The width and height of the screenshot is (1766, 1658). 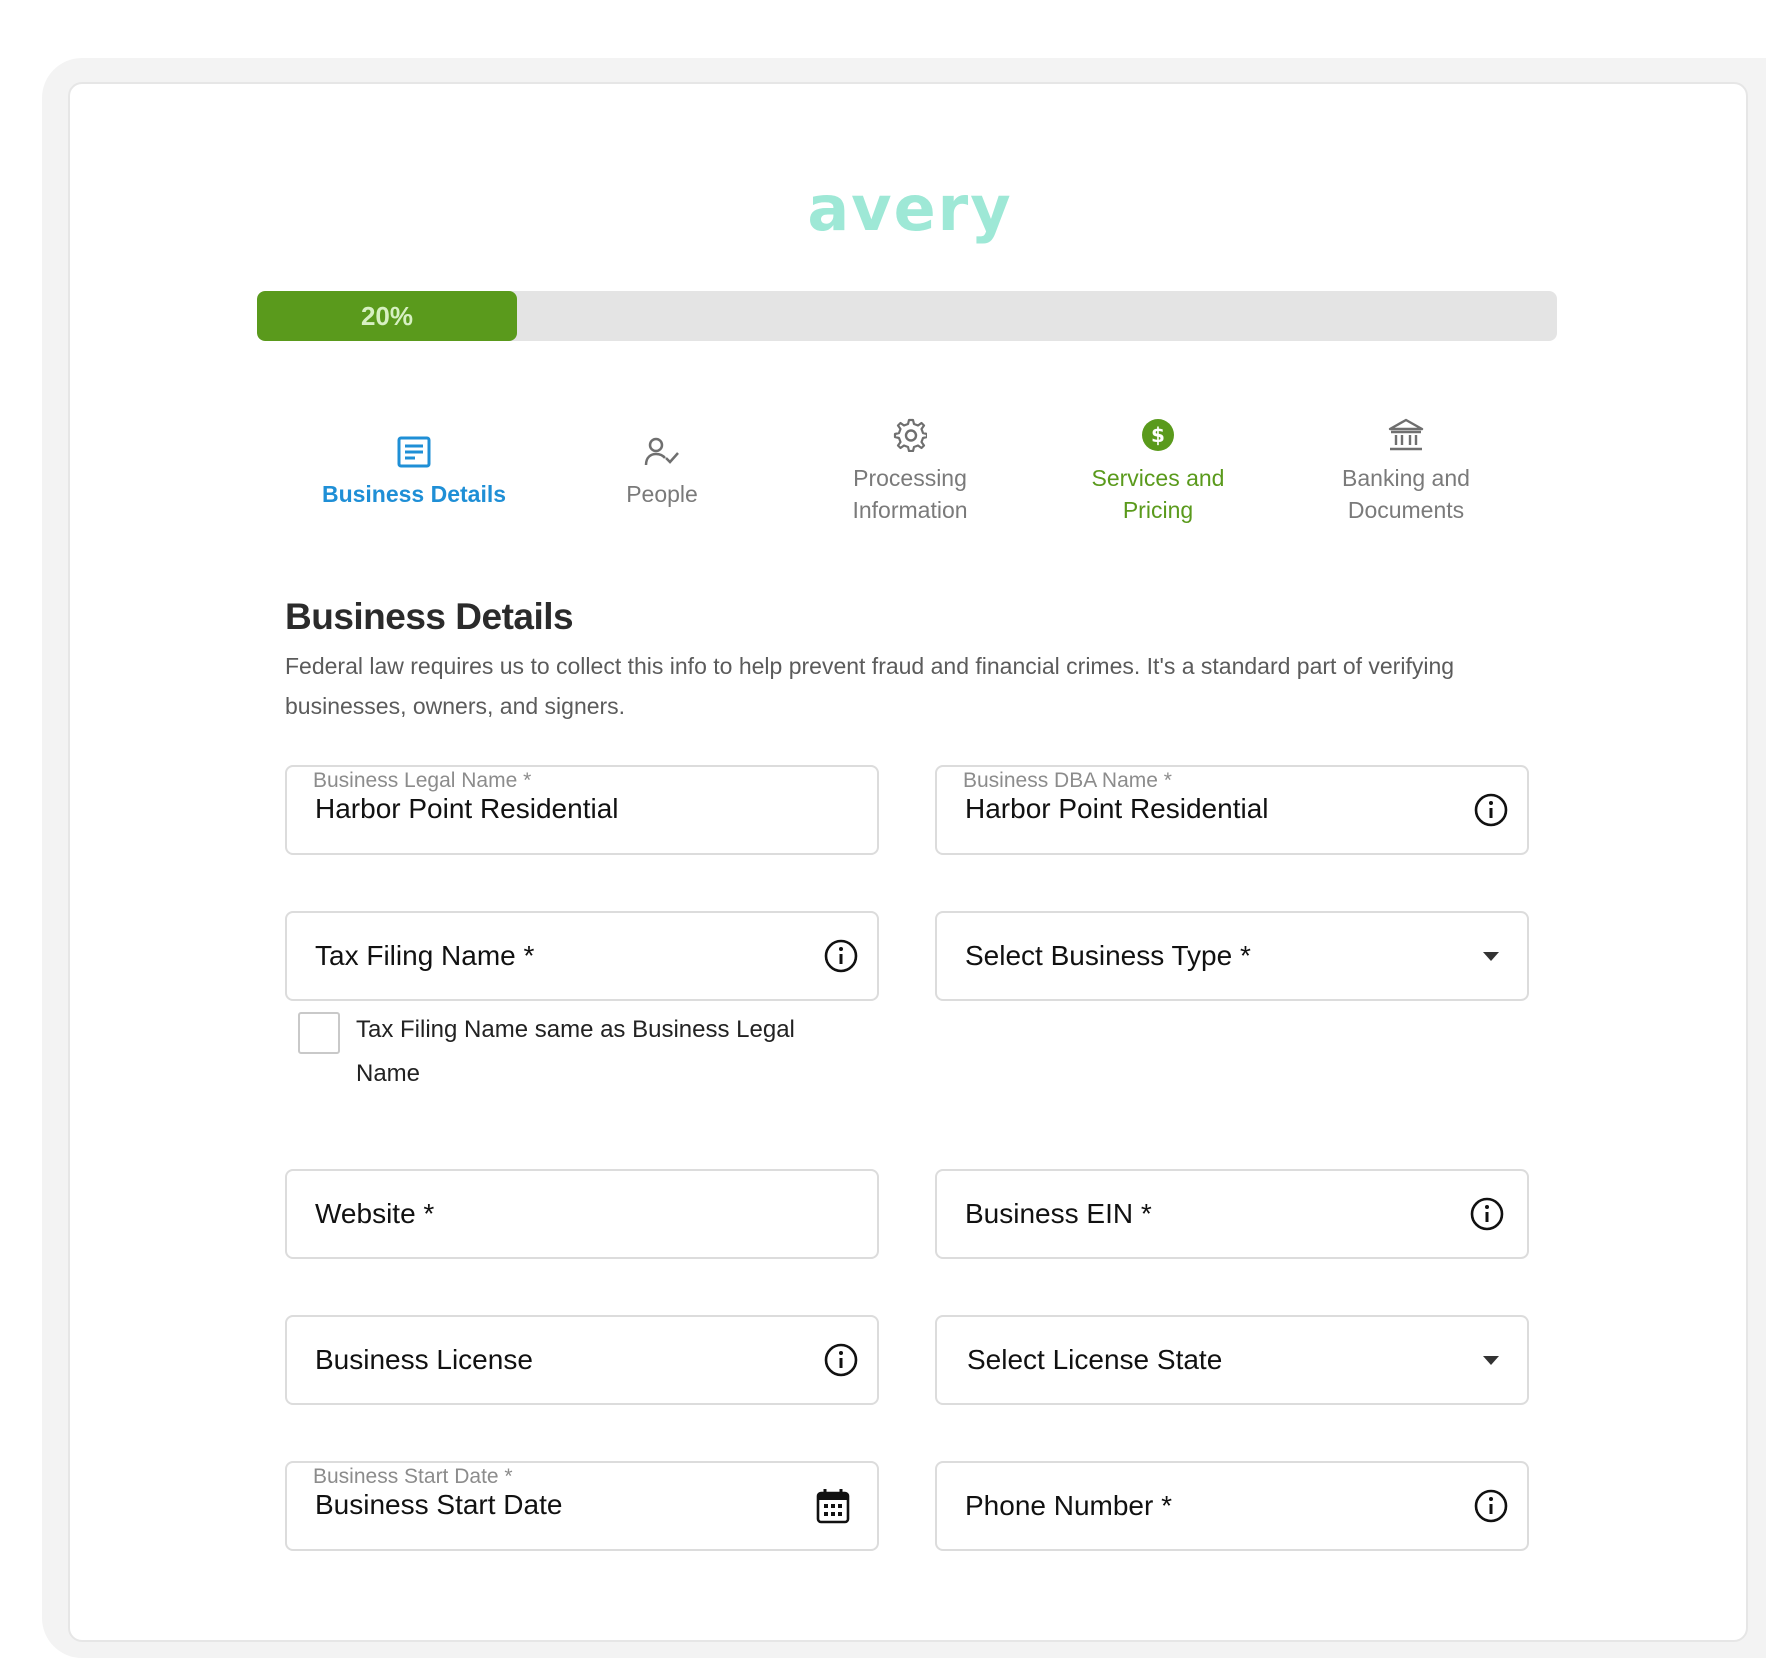 What do you see at coordinates (1058, 1213) in the screenshot?
I see `field-placeholder: Business EIN *` at bounding box center [1058, 1213].